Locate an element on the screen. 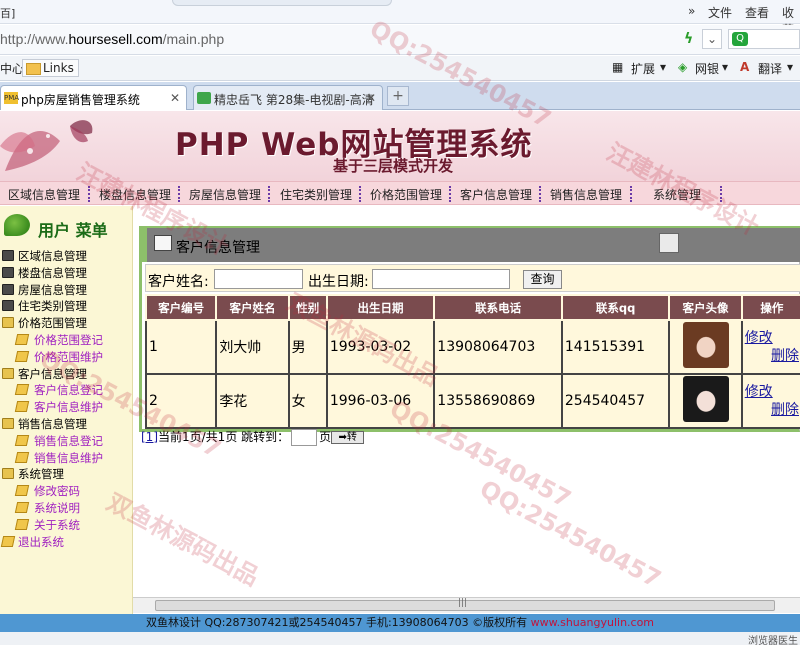 The height and width of the screenshot is (647, 800). page-jump-input is located at coordinates (304, 437).